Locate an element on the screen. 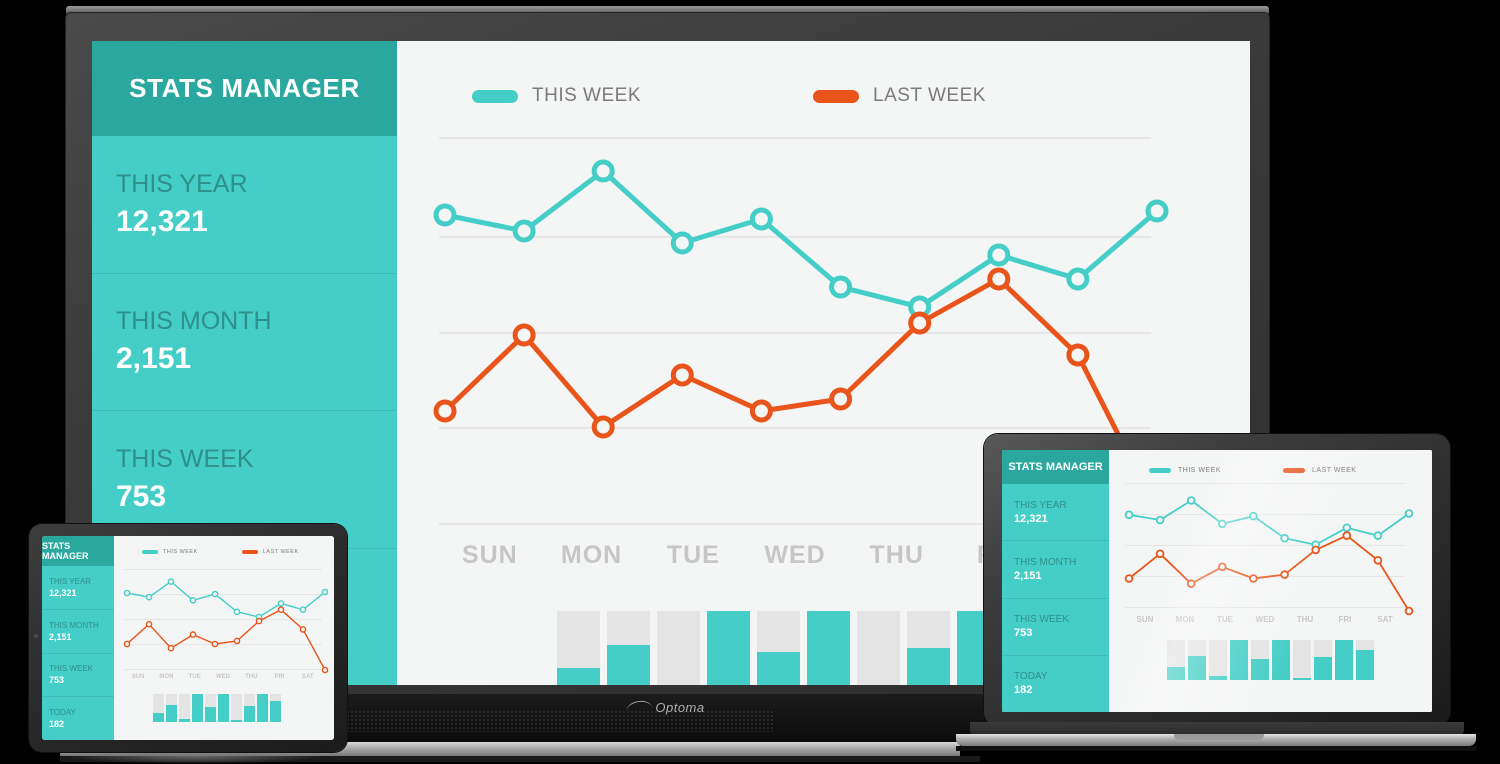 The height and width of the screenshot is (764, 1500). stat-label: THIS MONTH is located at coordinates (194, 321).